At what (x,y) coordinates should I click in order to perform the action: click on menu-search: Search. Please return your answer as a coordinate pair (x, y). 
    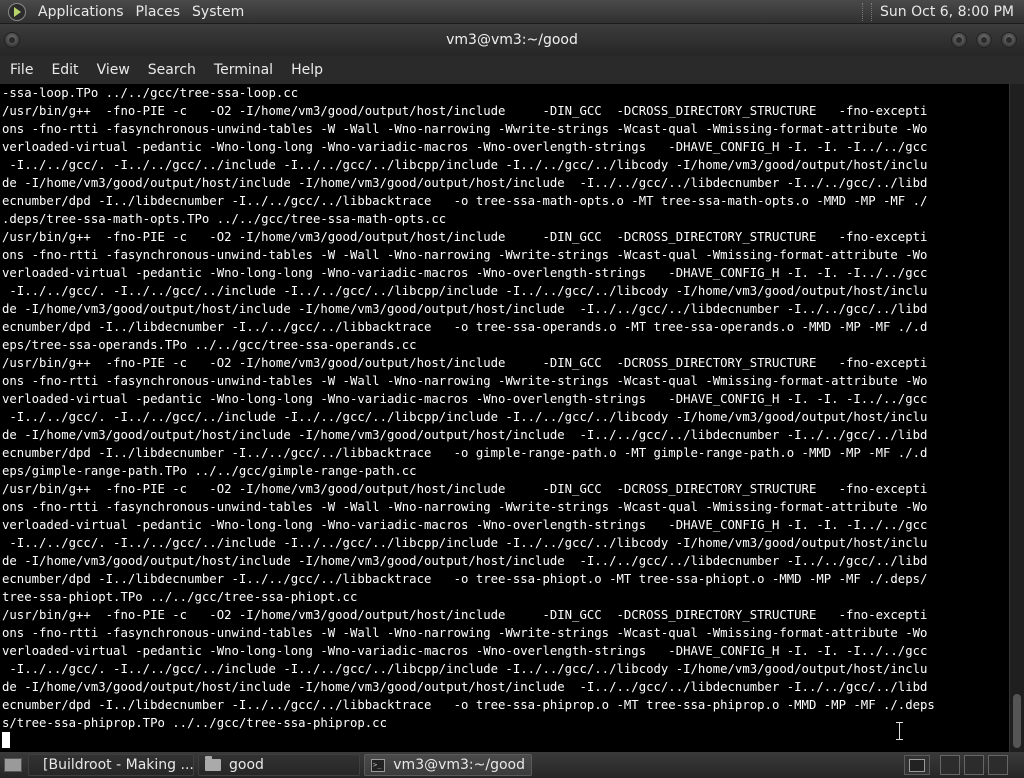
    Looking at the image, I should click on (172, 70).